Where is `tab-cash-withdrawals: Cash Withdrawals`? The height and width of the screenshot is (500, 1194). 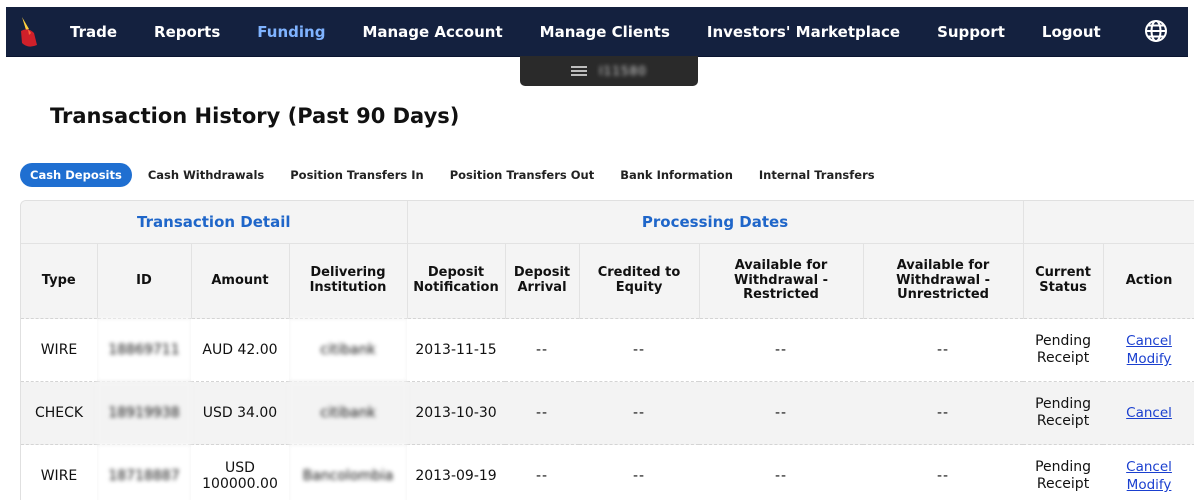
tab-cash-withdrawals: Cash Withdrawals is located at coordinates (206, 175).